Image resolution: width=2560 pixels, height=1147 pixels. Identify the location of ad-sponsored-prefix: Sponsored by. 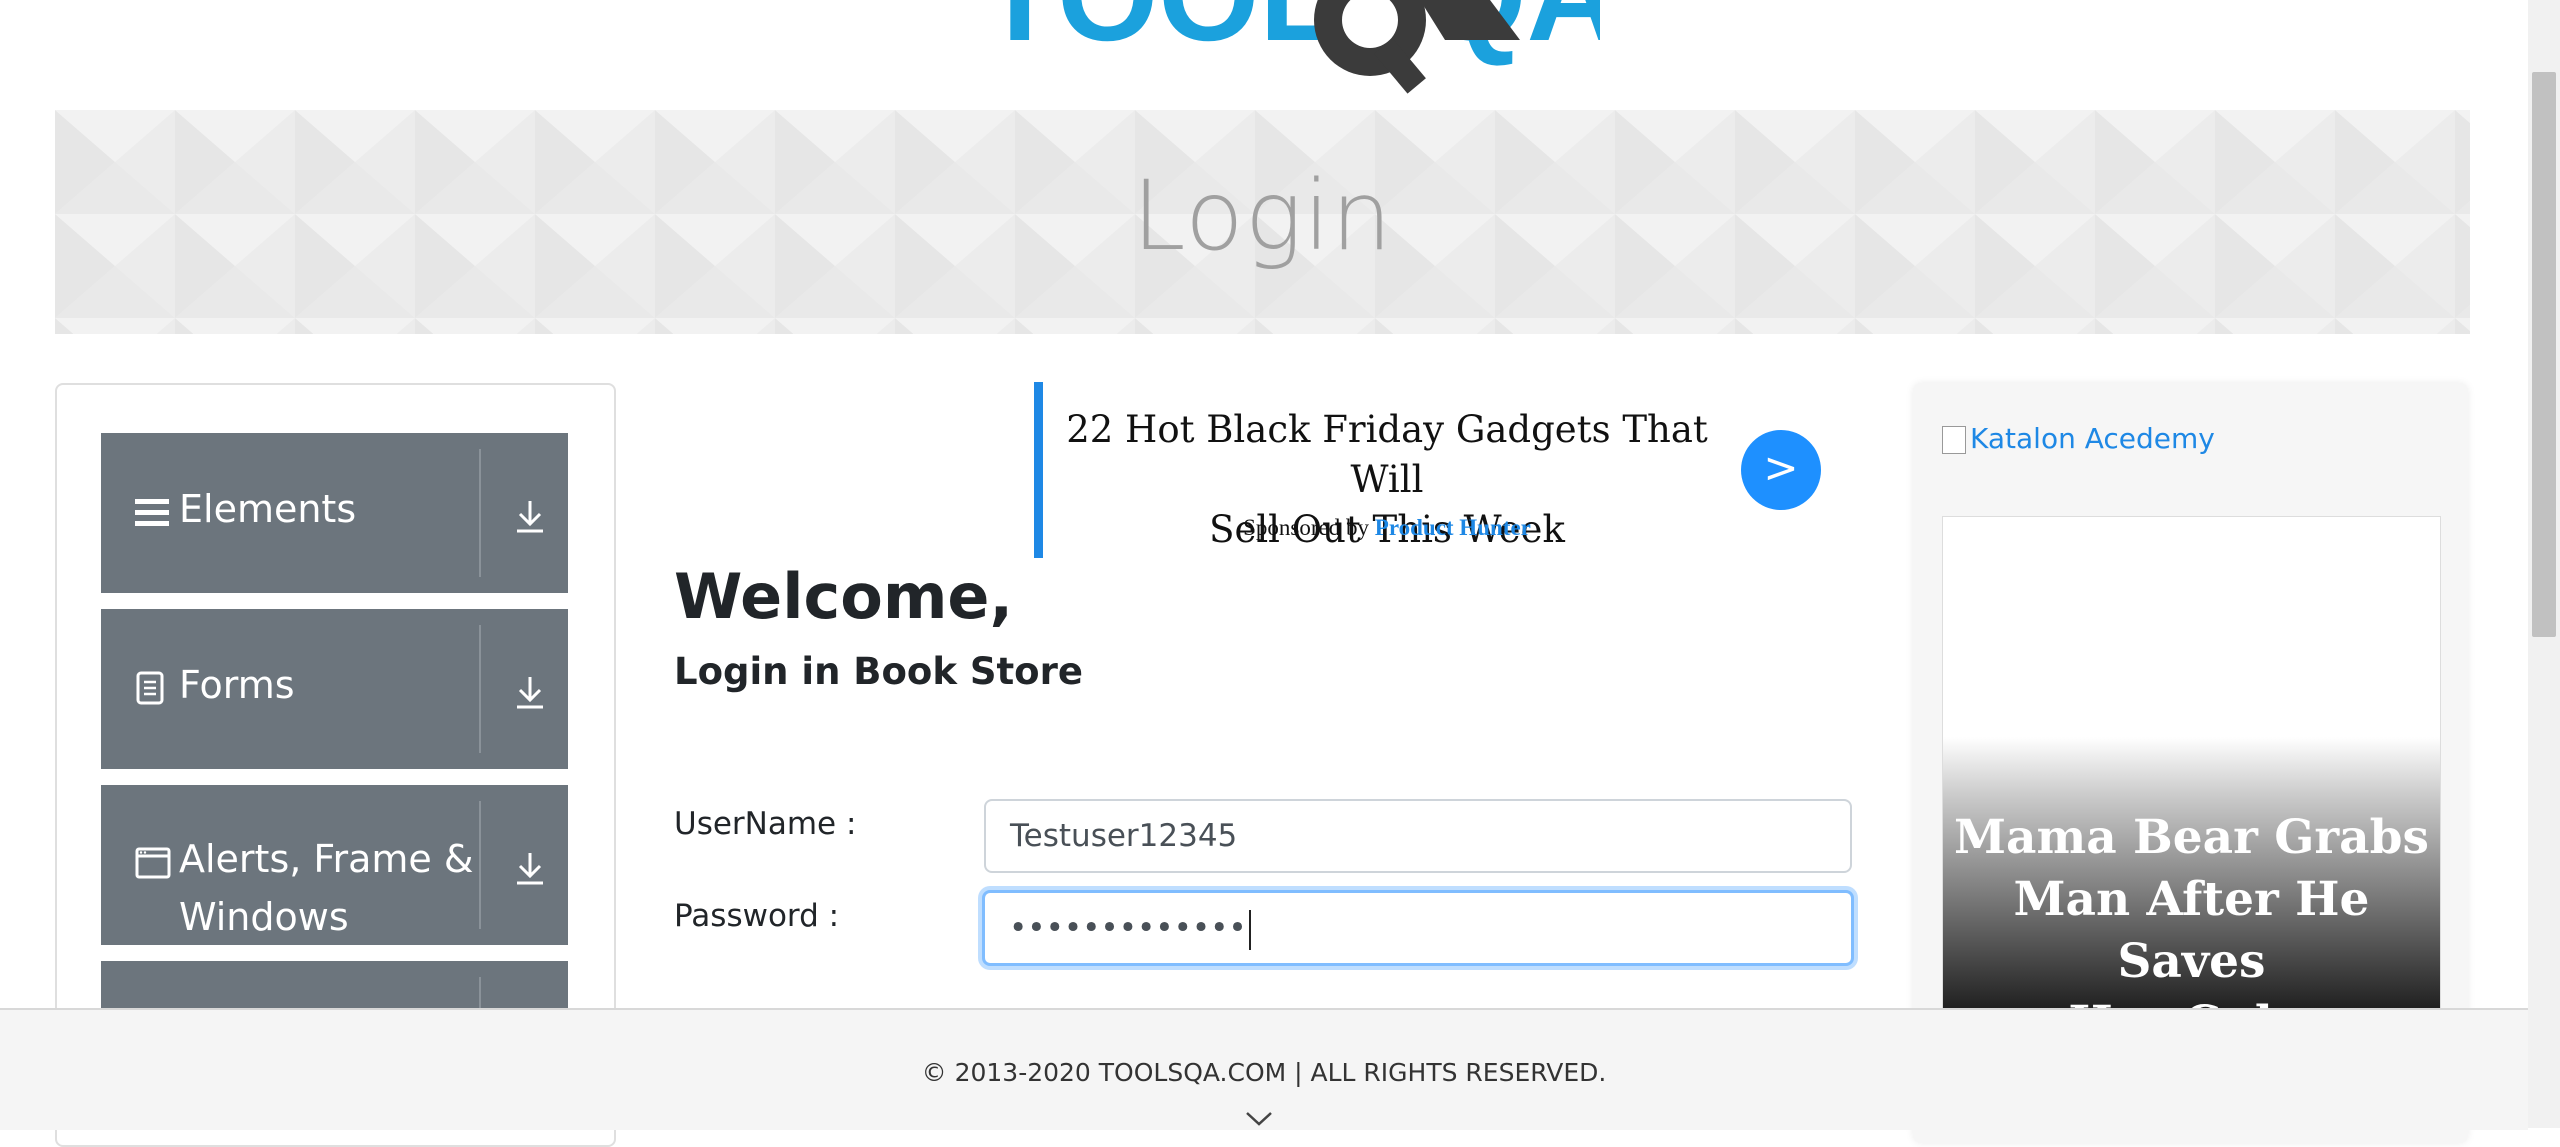
(1306, 527).